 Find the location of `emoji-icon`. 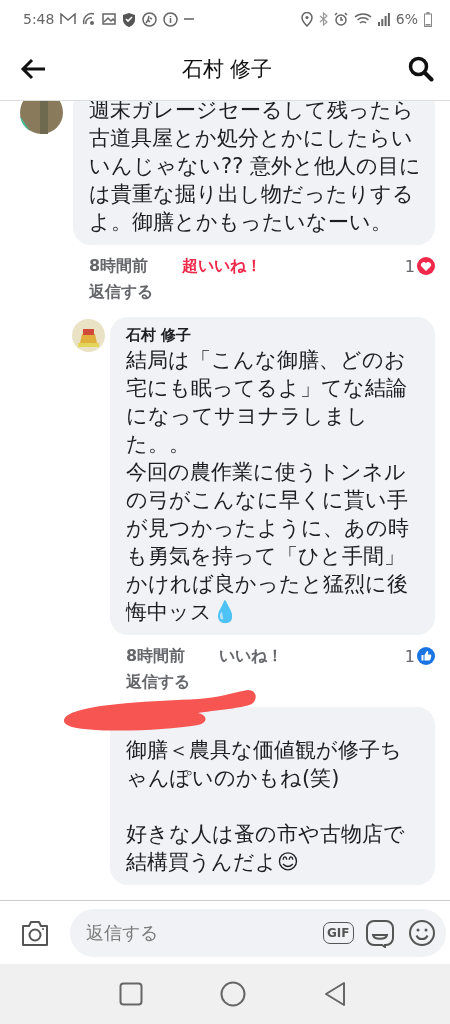

emoji-icon is located at coordinates (421, 932).